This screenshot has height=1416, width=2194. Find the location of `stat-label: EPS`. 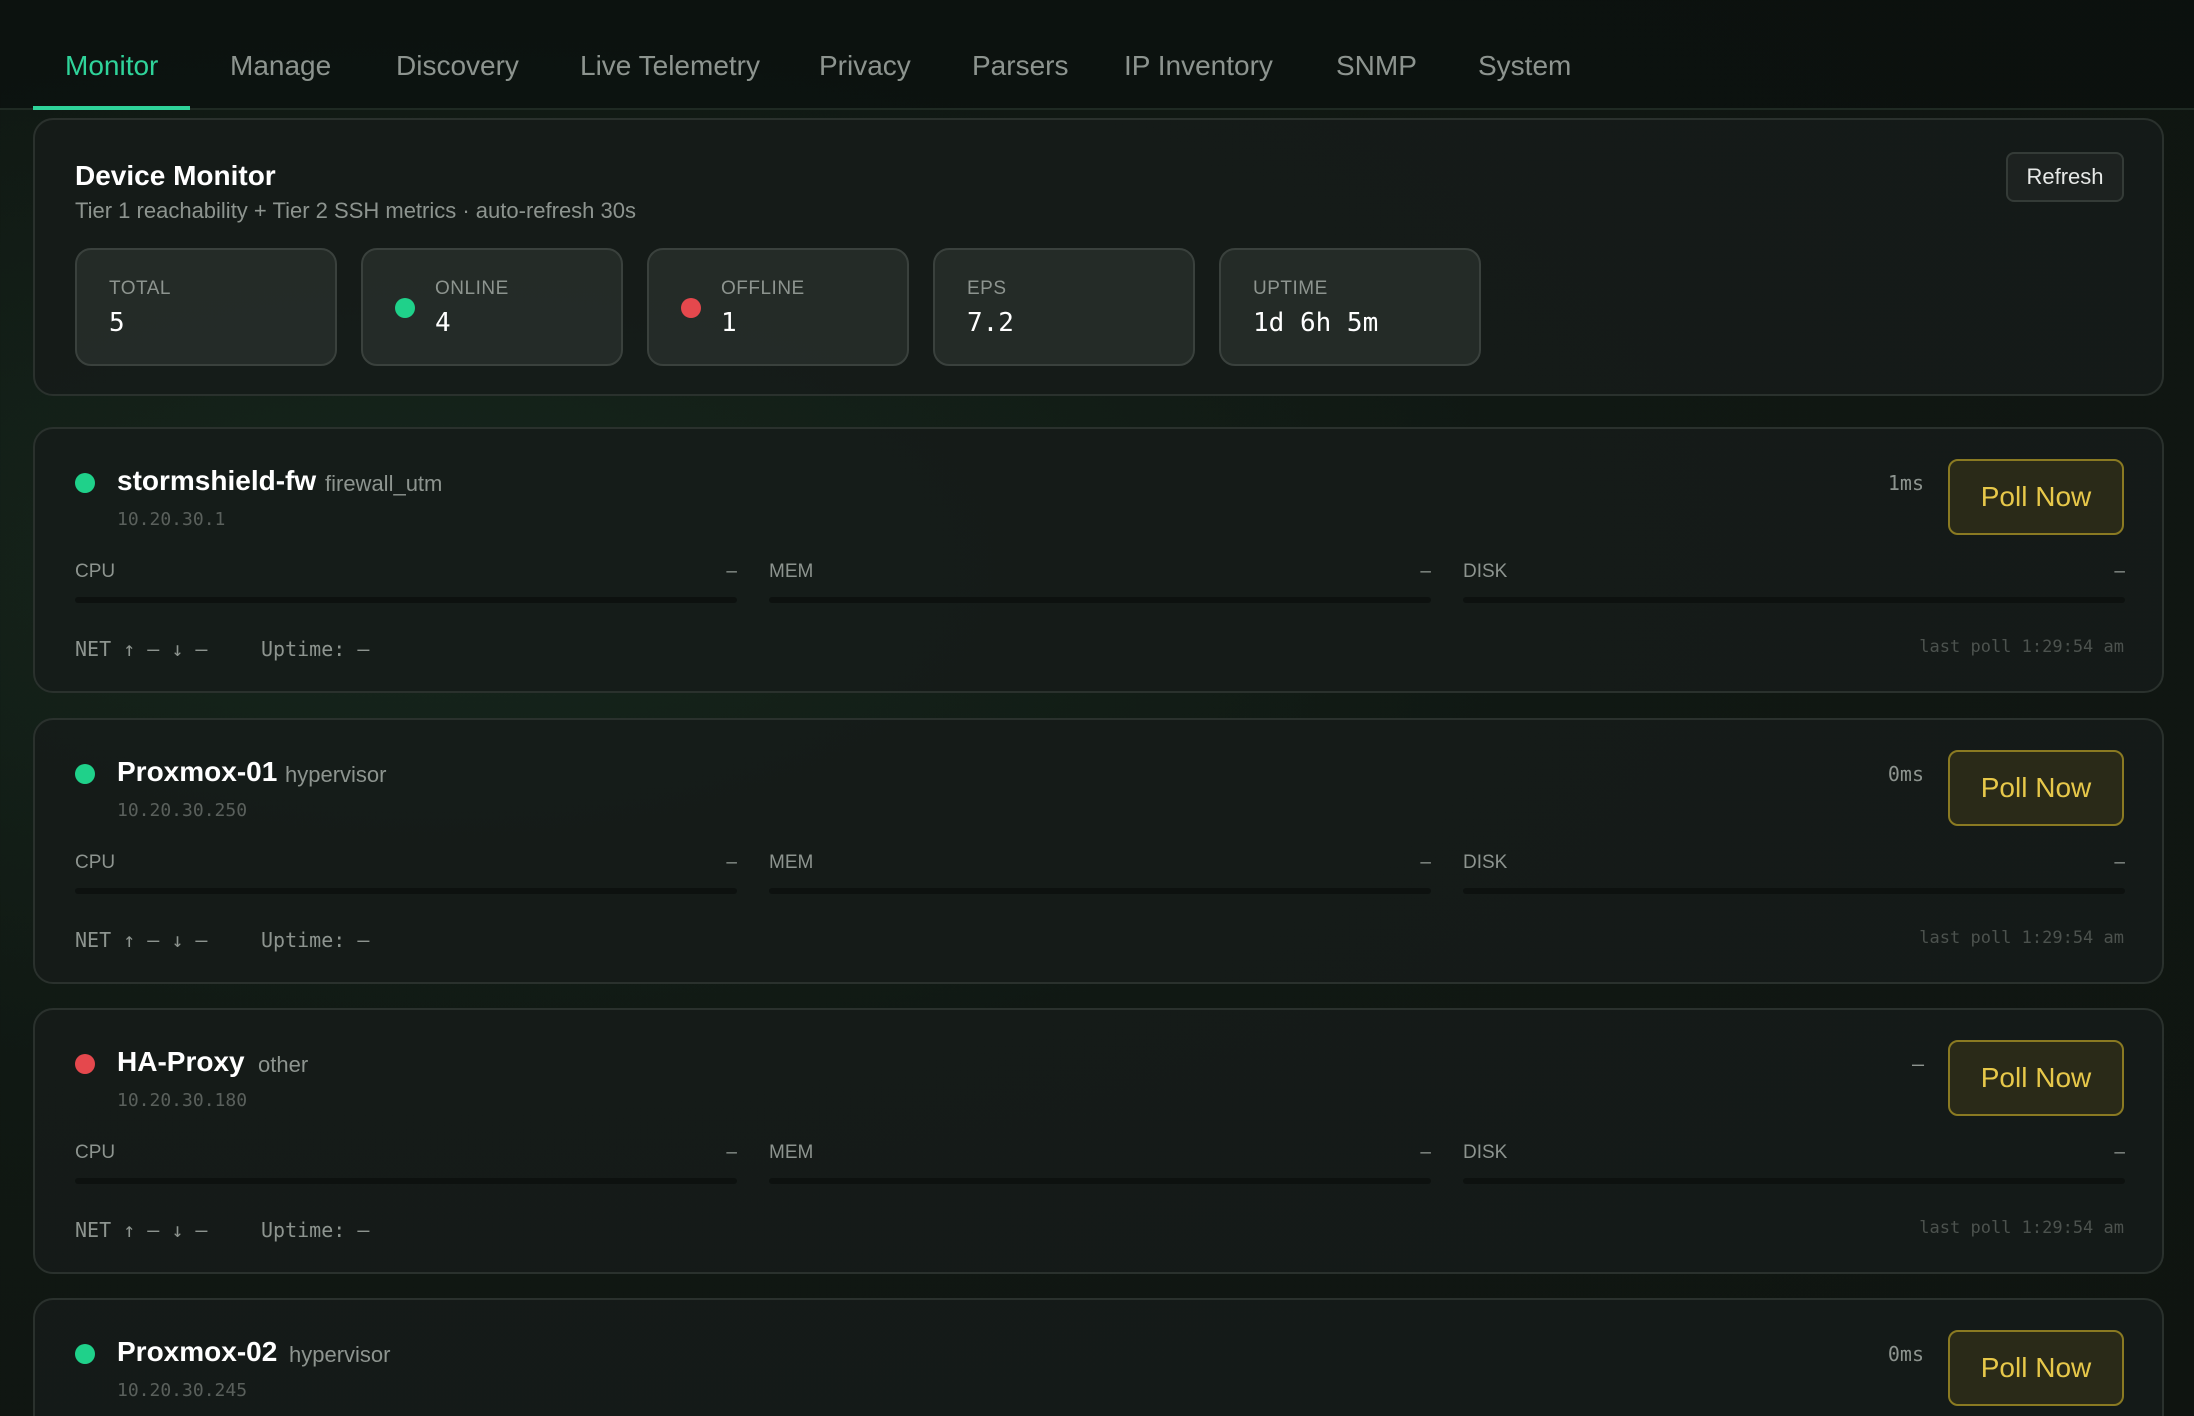

stat-label: EPS is located at coordinates (987, 288).